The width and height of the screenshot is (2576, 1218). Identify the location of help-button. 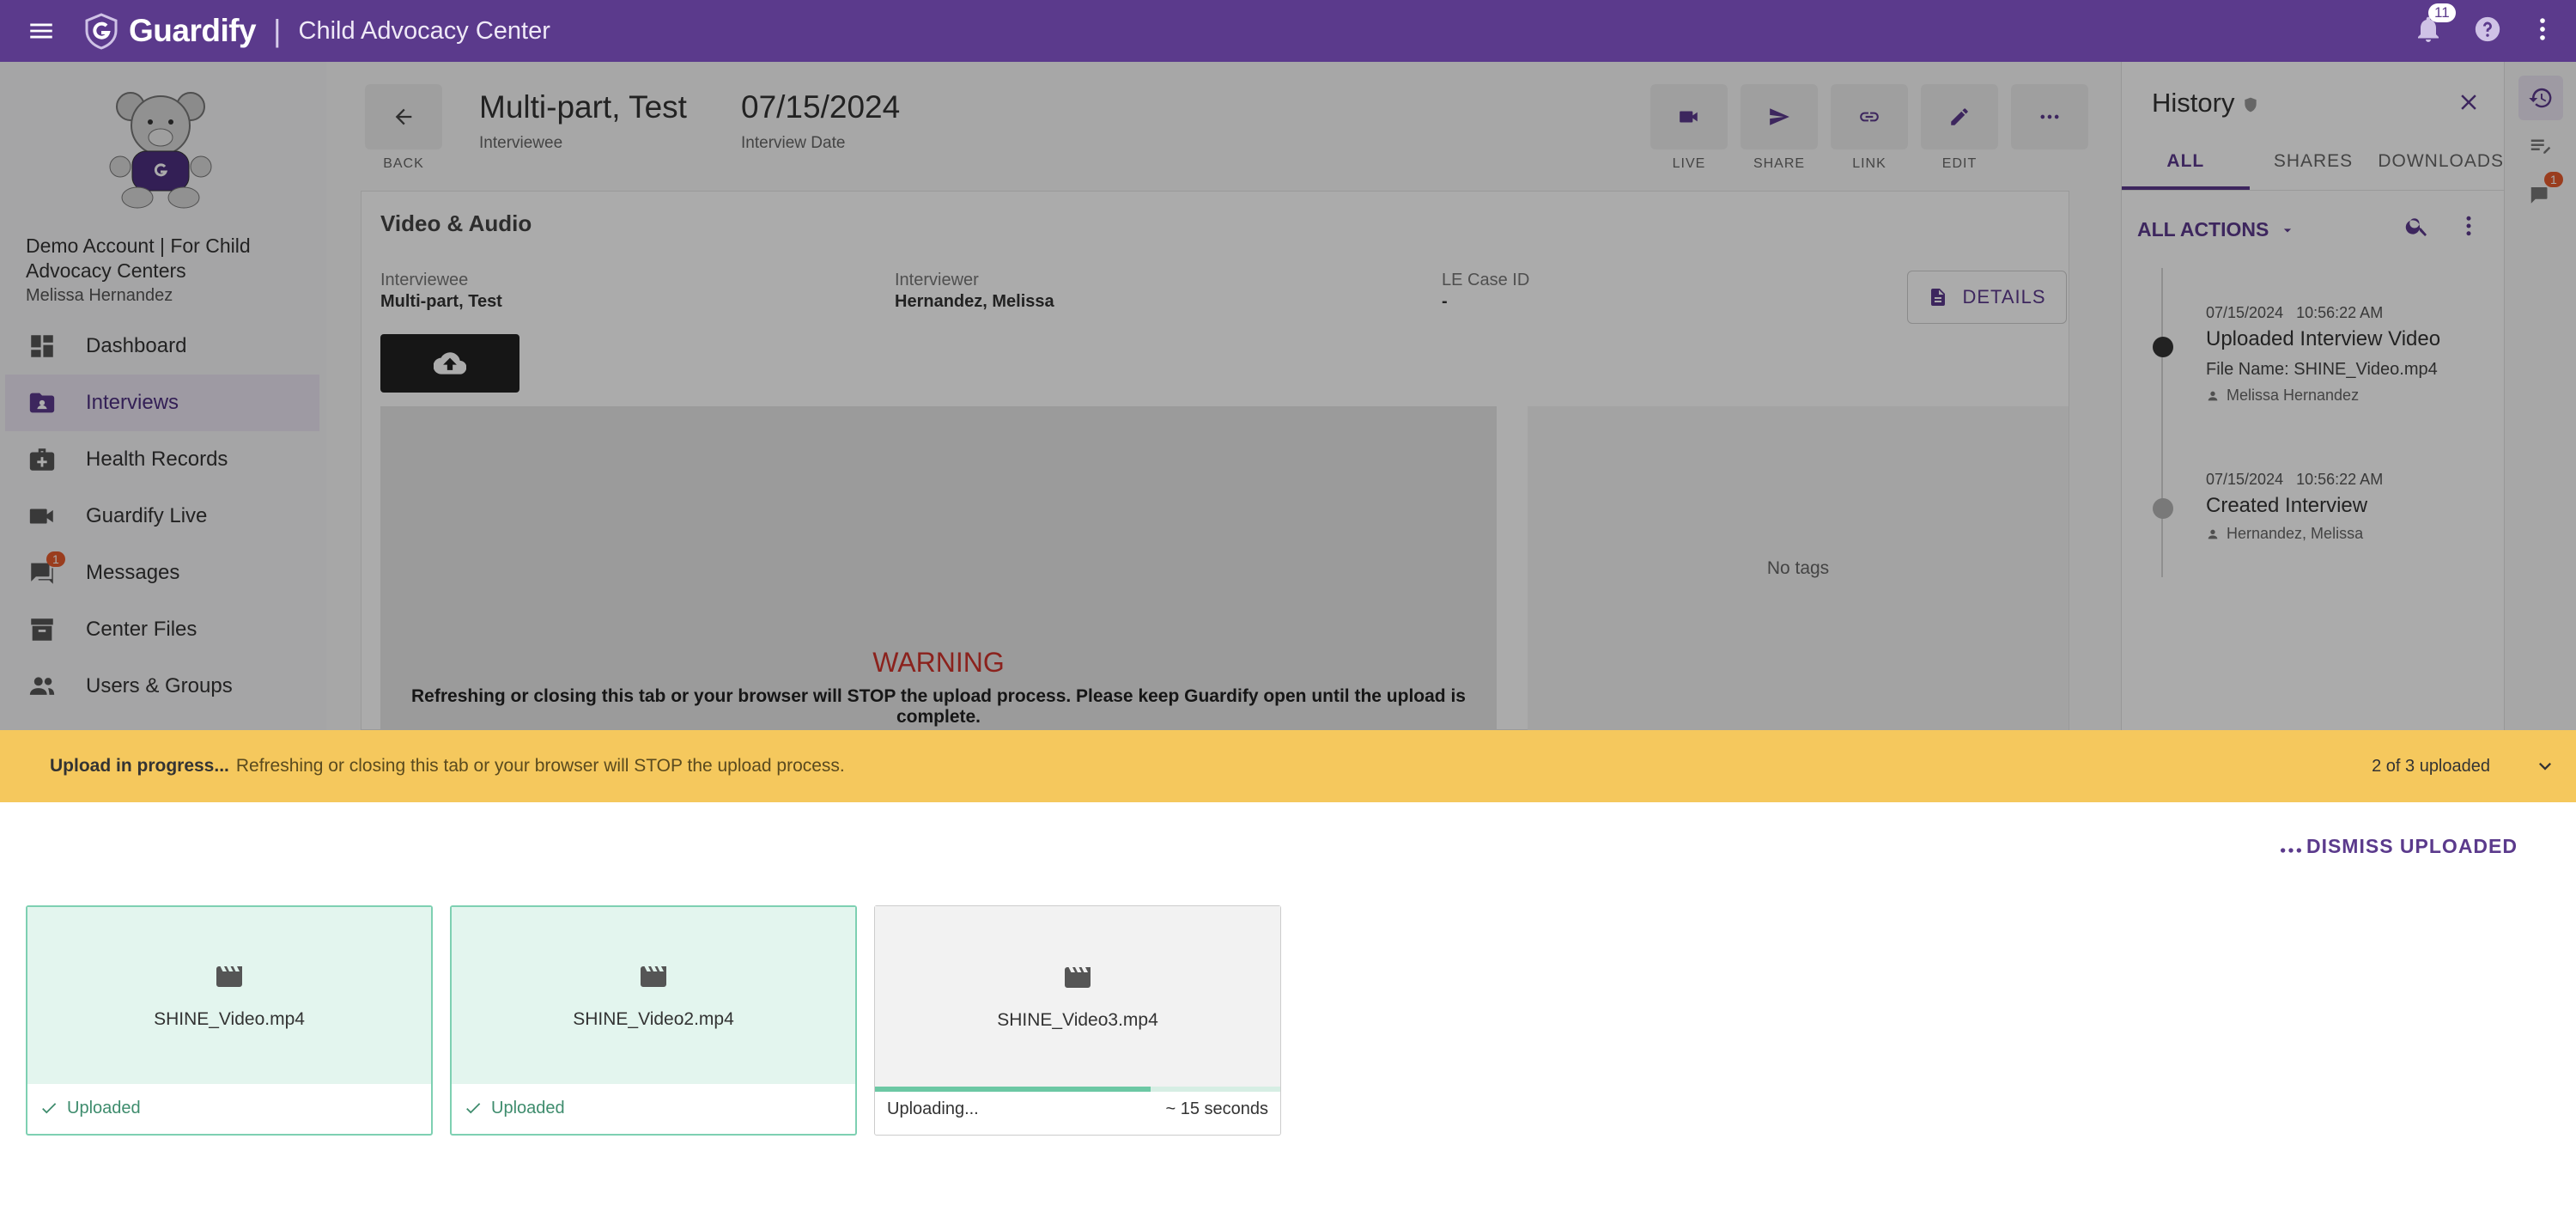
(2487, 32).